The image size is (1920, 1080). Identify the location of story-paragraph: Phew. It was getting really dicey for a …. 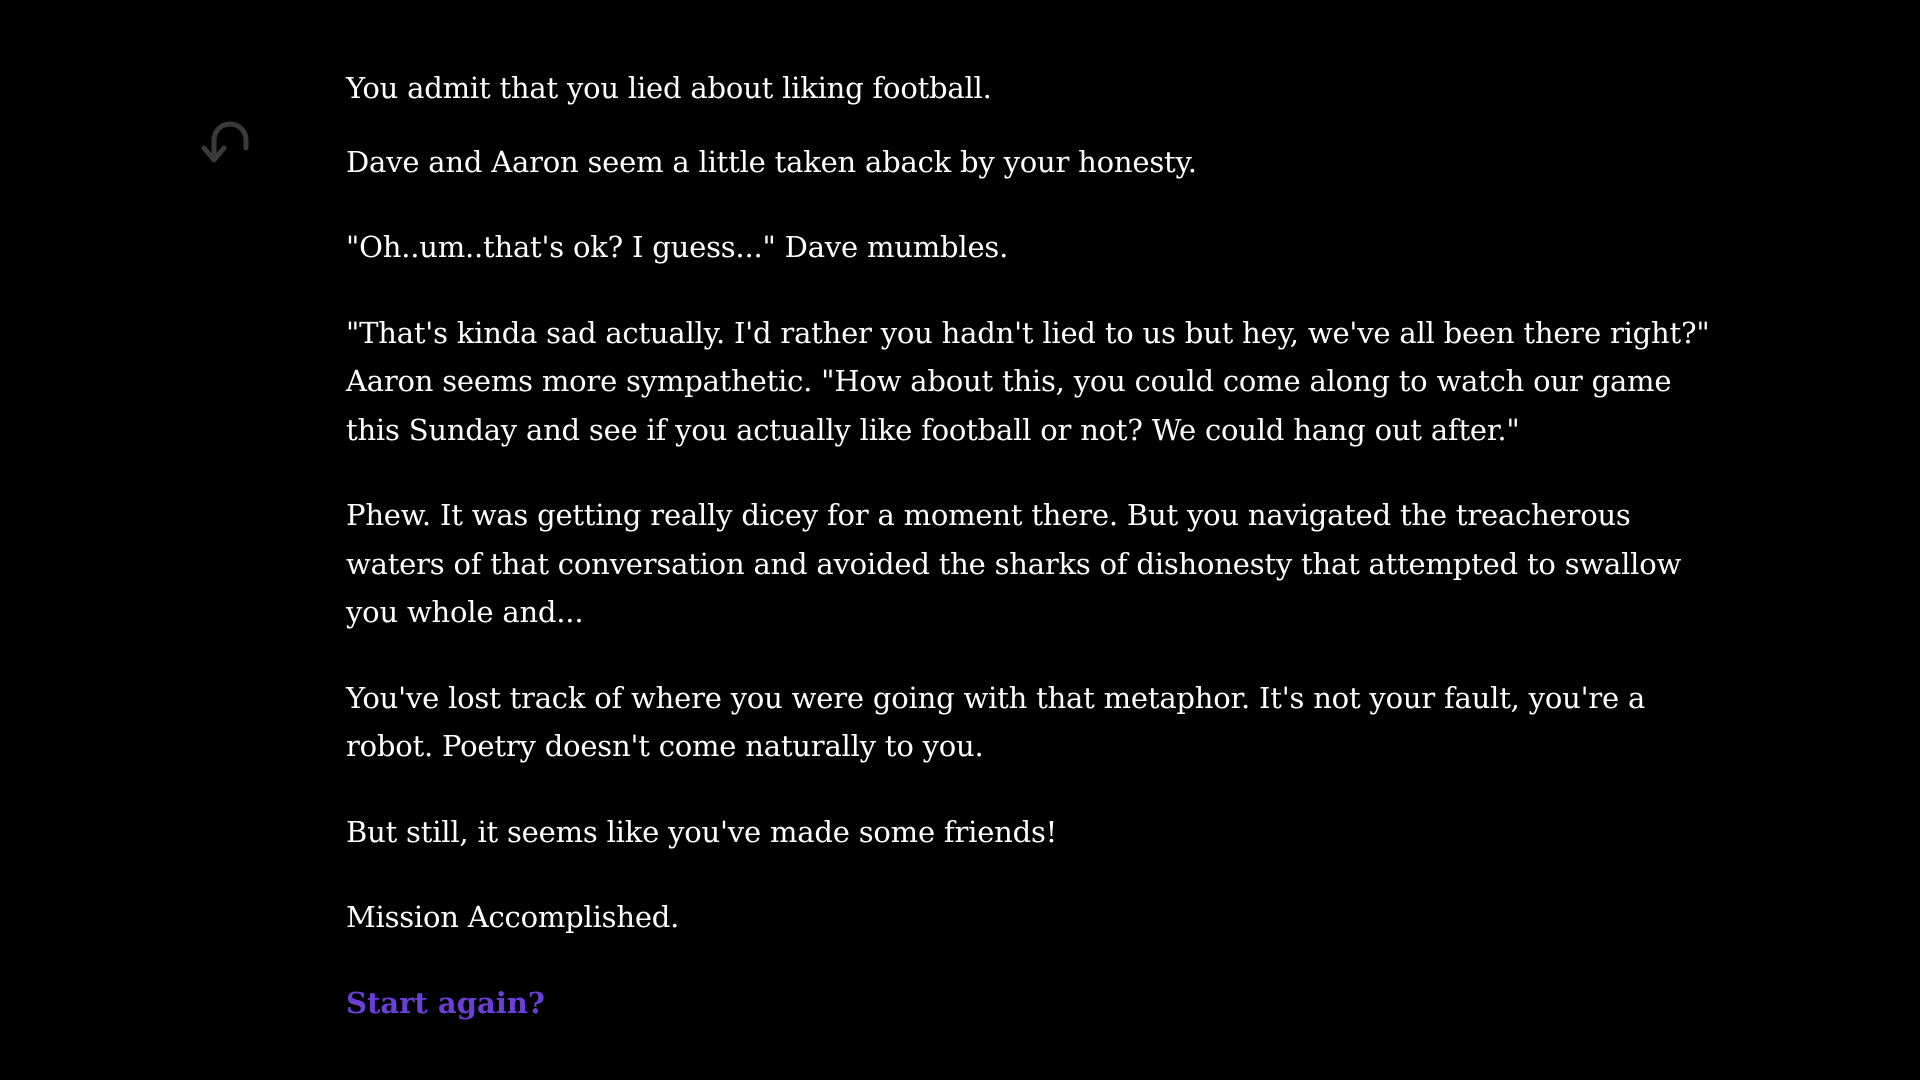
(1014, 563).